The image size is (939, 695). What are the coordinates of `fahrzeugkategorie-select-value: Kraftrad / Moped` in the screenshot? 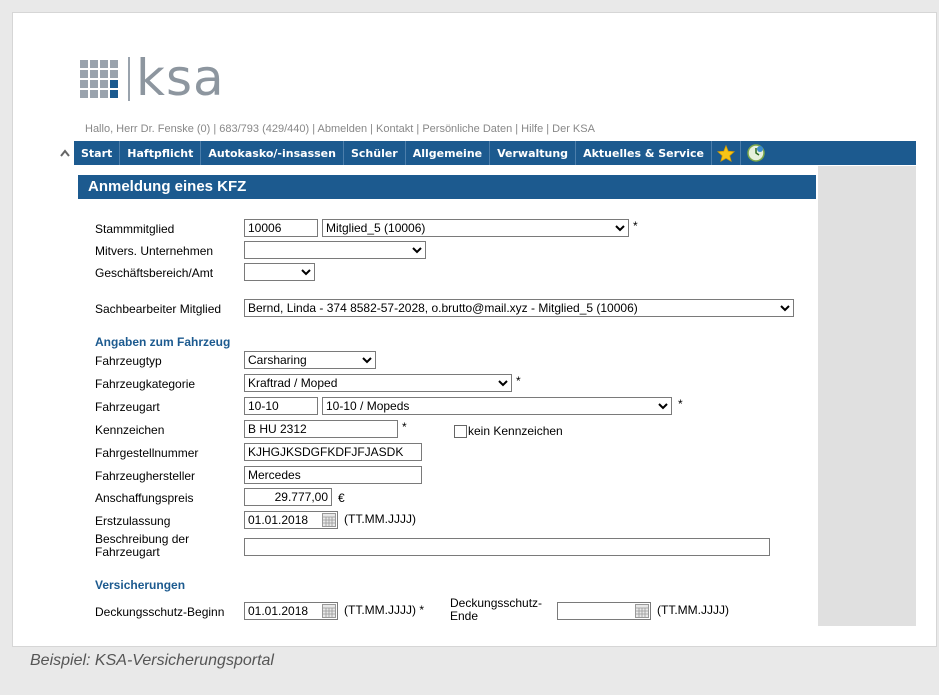 It's located at (293, 383).